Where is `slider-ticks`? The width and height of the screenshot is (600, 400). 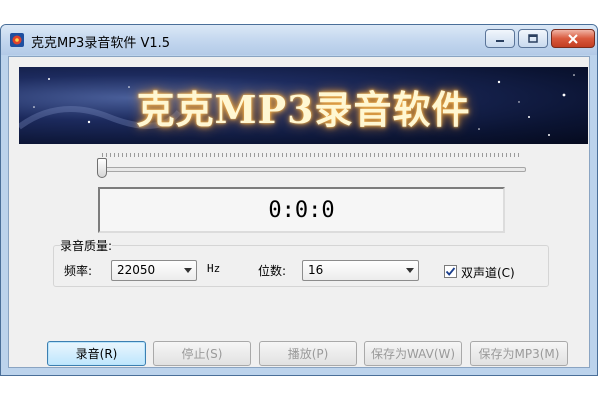 slider-ticks is located at coordinates (312, 155).